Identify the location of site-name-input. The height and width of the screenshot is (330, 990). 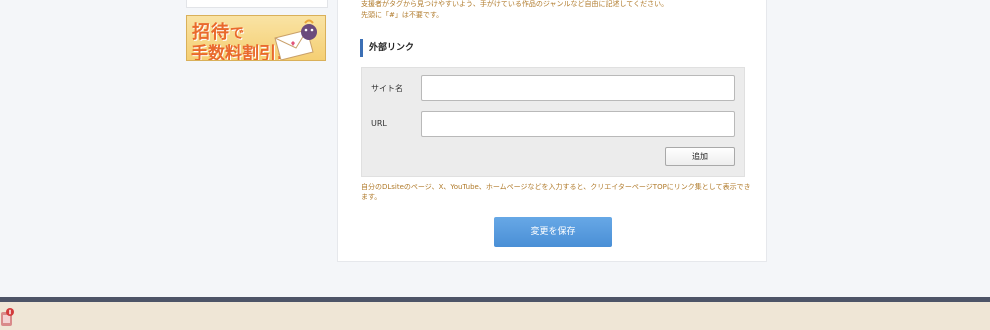
(578, 88).